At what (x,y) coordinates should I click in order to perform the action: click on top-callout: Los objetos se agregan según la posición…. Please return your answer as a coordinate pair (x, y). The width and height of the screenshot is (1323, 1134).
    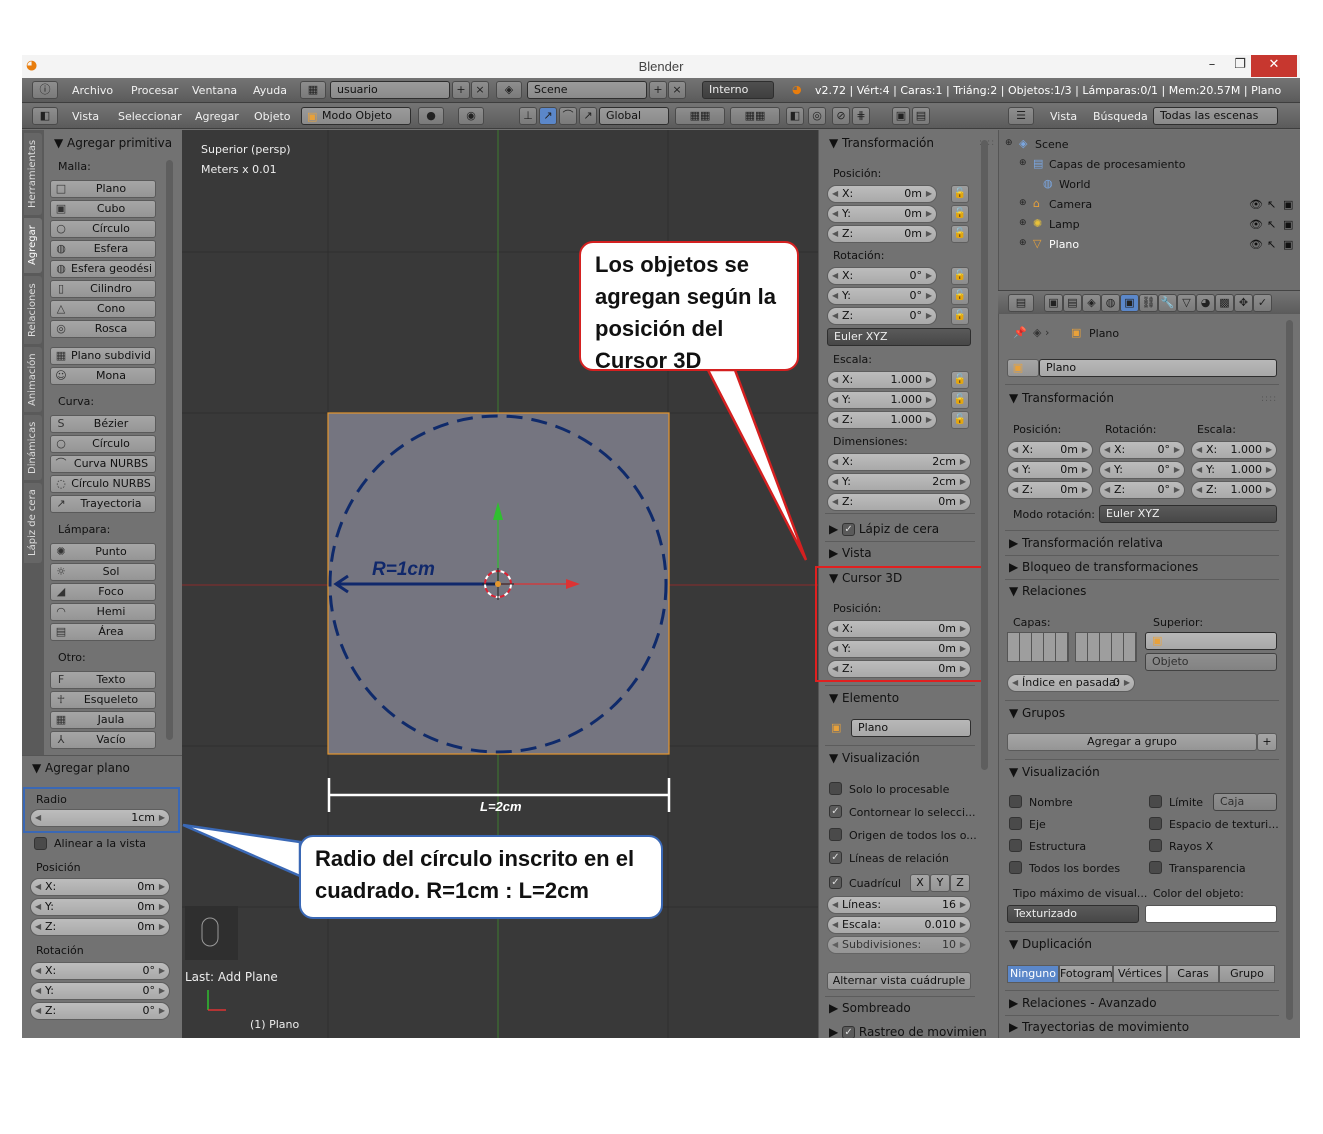
    Looking at the image, I should click on (689, 307).